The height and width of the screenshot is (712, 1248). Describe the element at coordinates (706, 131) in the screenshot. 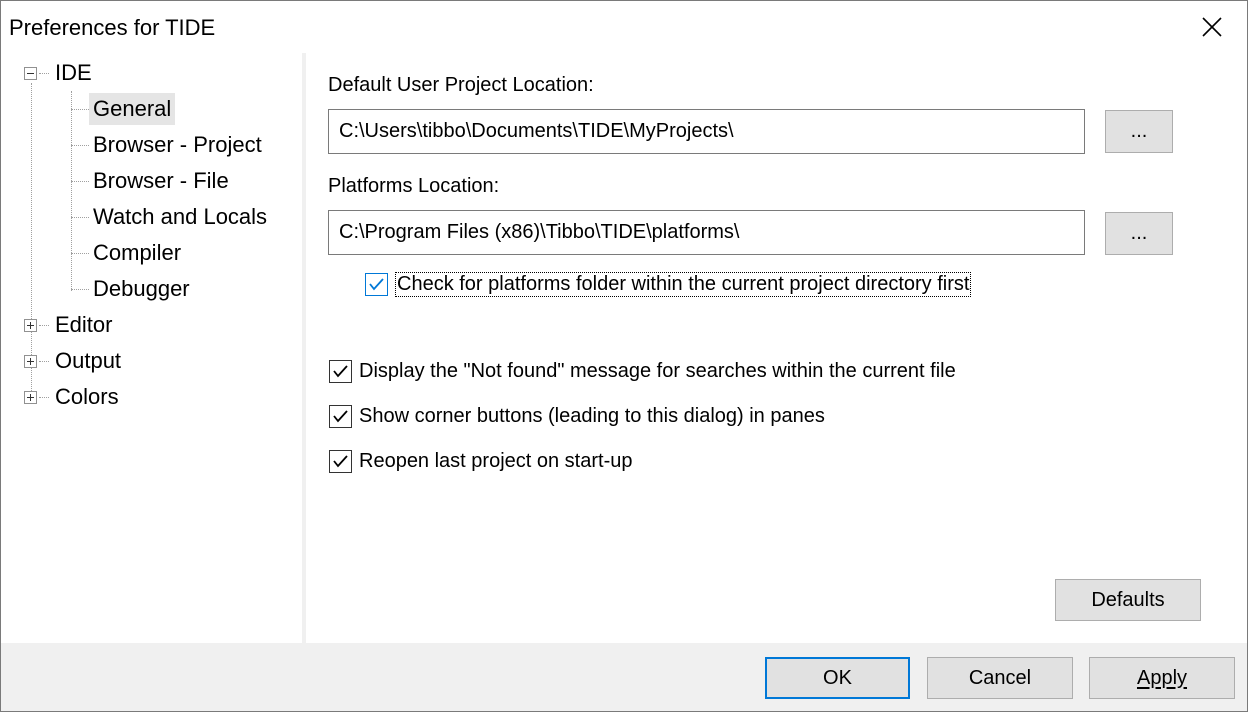

I see `project-location-input` at that location.